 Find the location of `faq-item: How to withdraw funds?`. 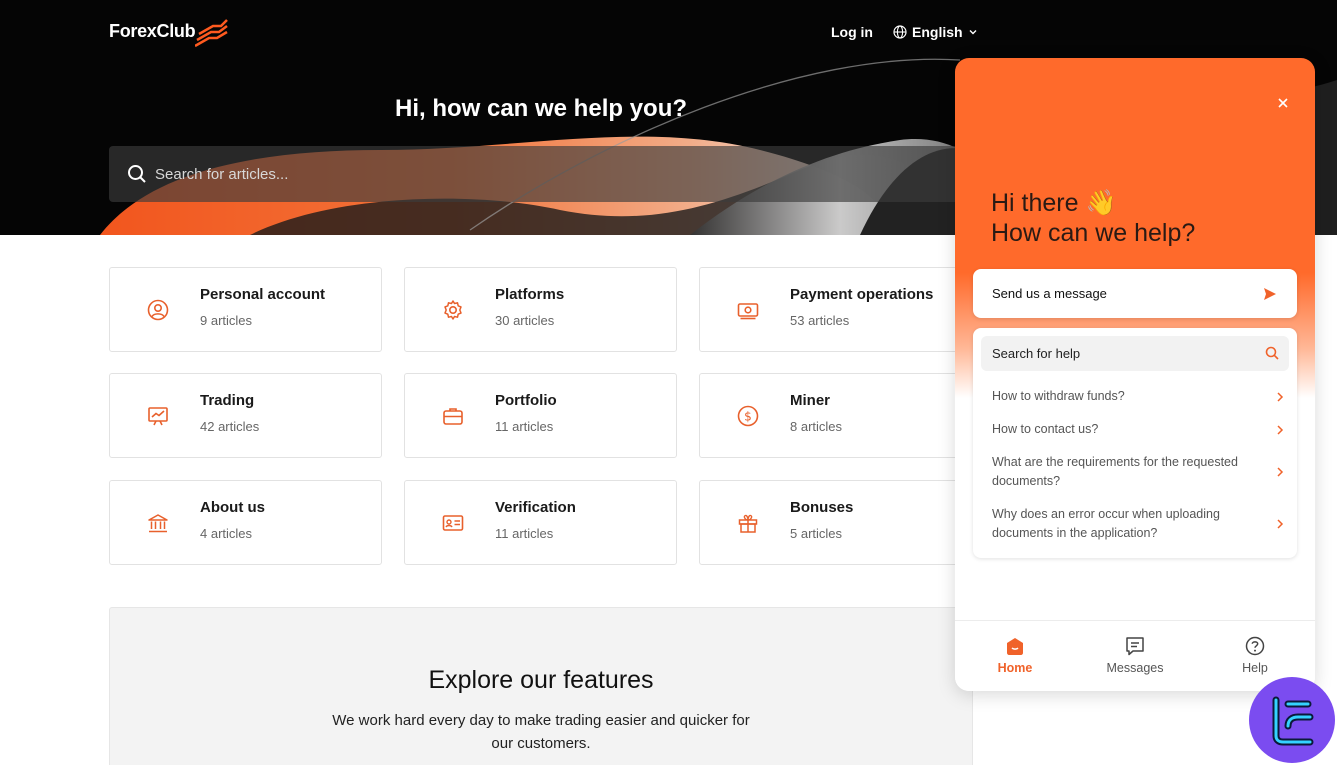

faq-item: How to withdraw funds? is located at coordinates (1138, 396).